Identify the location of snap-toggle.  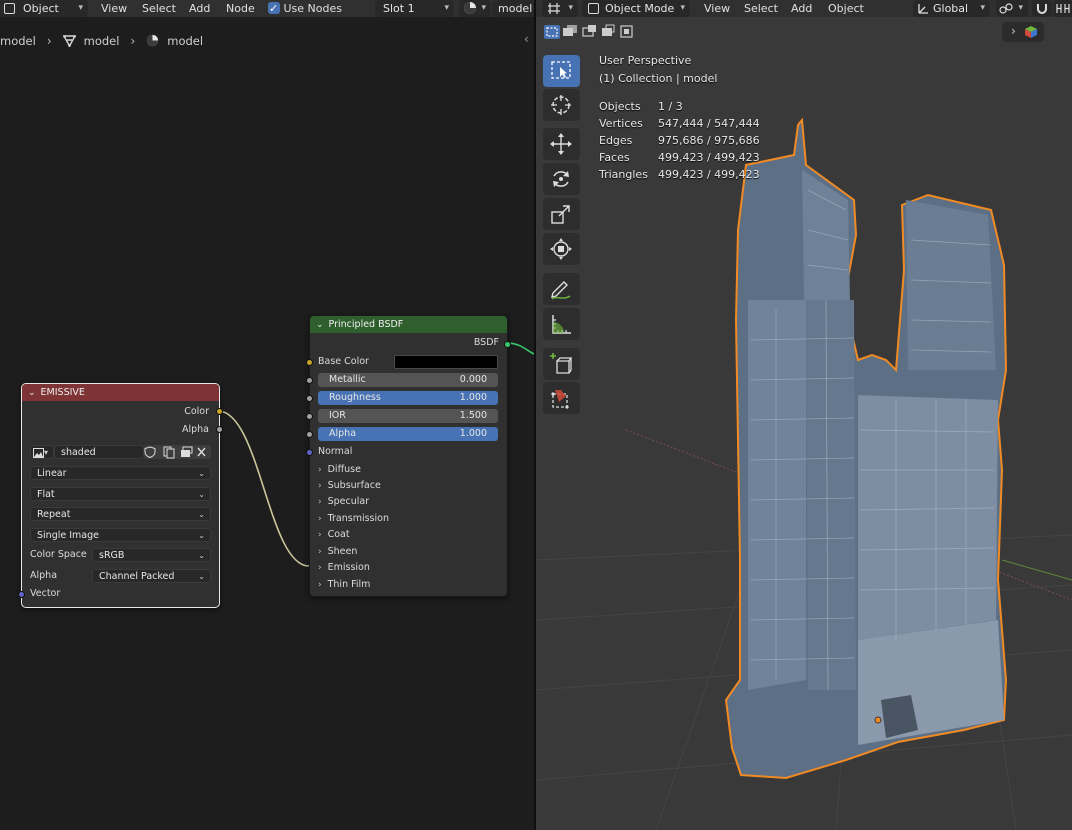
(1042, 8).